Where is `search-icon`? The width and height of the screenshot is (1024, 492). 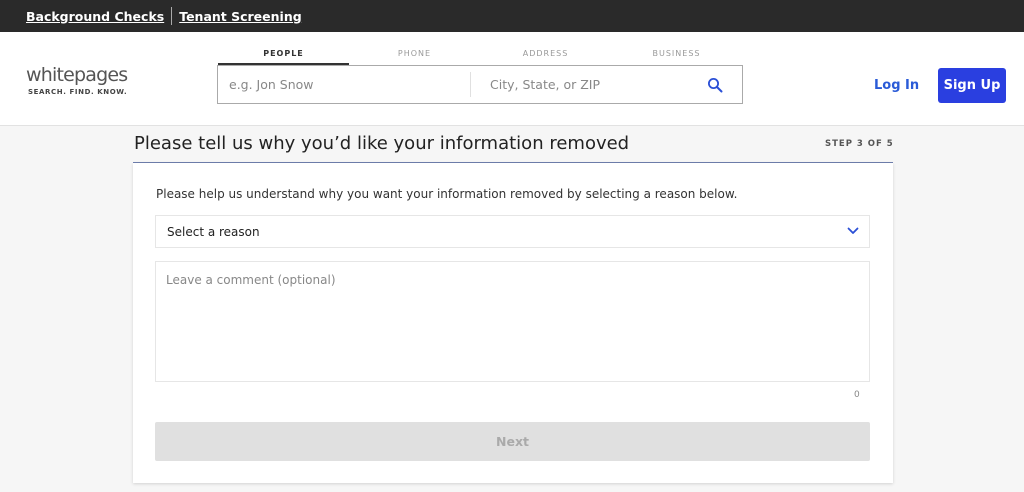
search-icon is located at coordinates (715, 84).